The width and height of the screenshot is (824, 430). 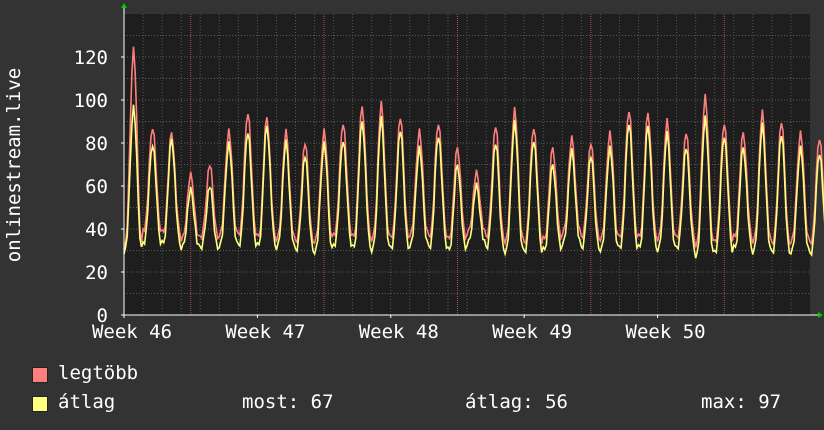 I want to click on x-tick-label: Week 50, so click(x=666, y=332).